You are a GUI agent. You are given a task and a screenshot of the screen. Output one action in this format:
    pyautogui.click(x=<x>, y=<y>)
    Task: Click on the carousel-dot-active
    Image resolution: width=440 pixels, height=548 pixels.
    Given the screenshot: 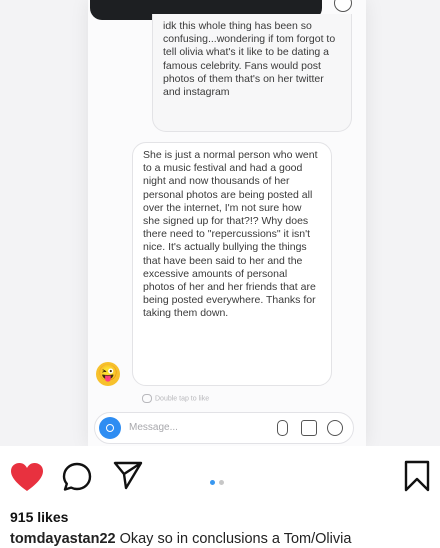 What is the action you would take?
    pyautogui.click(x=212, y=482)
    